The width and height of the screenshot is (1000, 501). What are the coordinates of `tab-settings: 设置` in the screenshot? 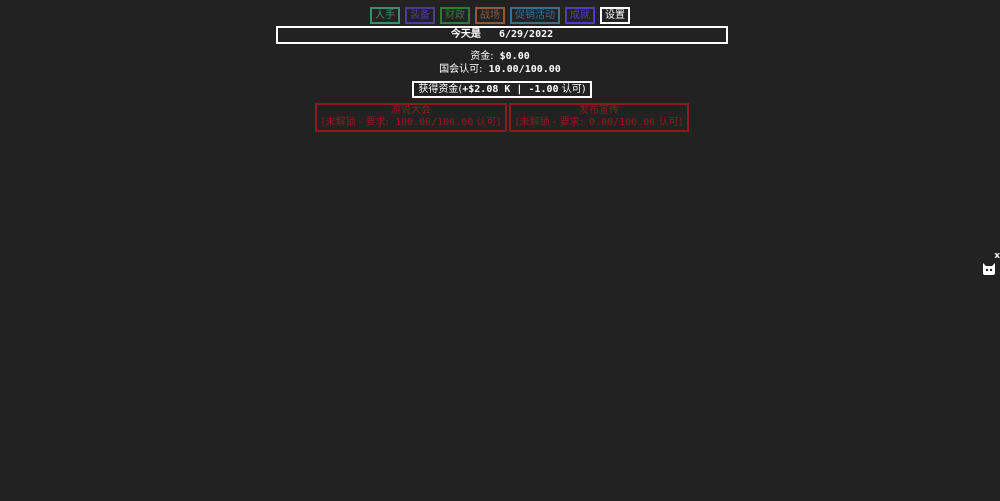 It's located at (615, 15).